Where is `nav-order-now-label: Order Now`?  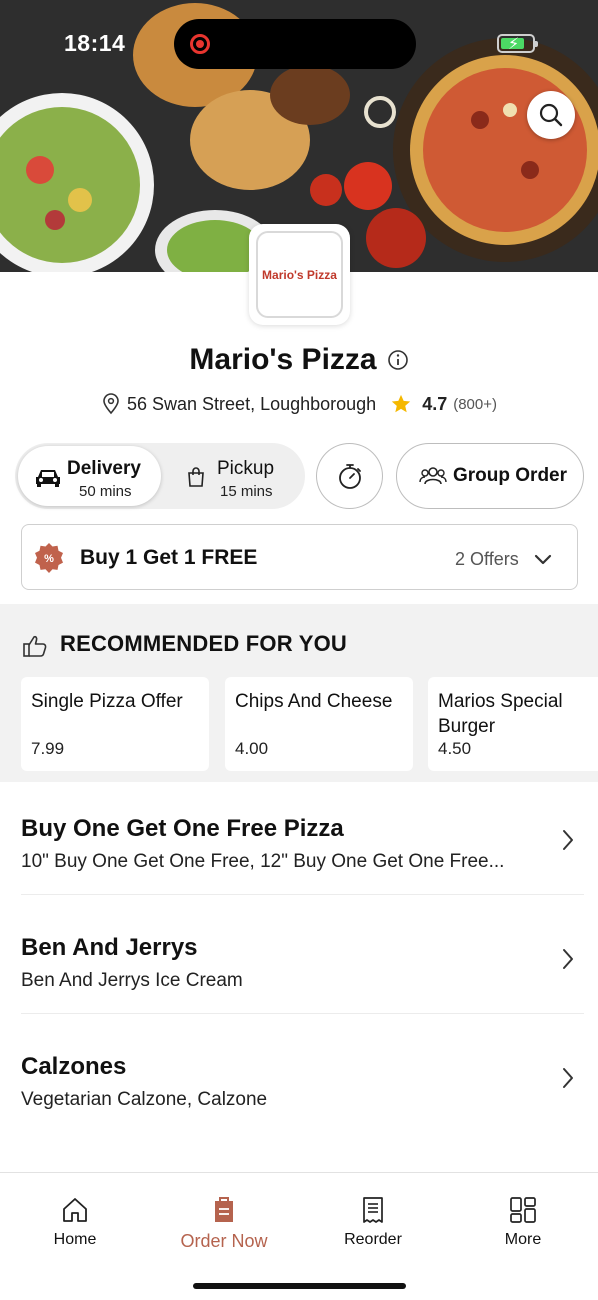 nav-order-now-label: Order Now is located at coordinates (224, 1241).